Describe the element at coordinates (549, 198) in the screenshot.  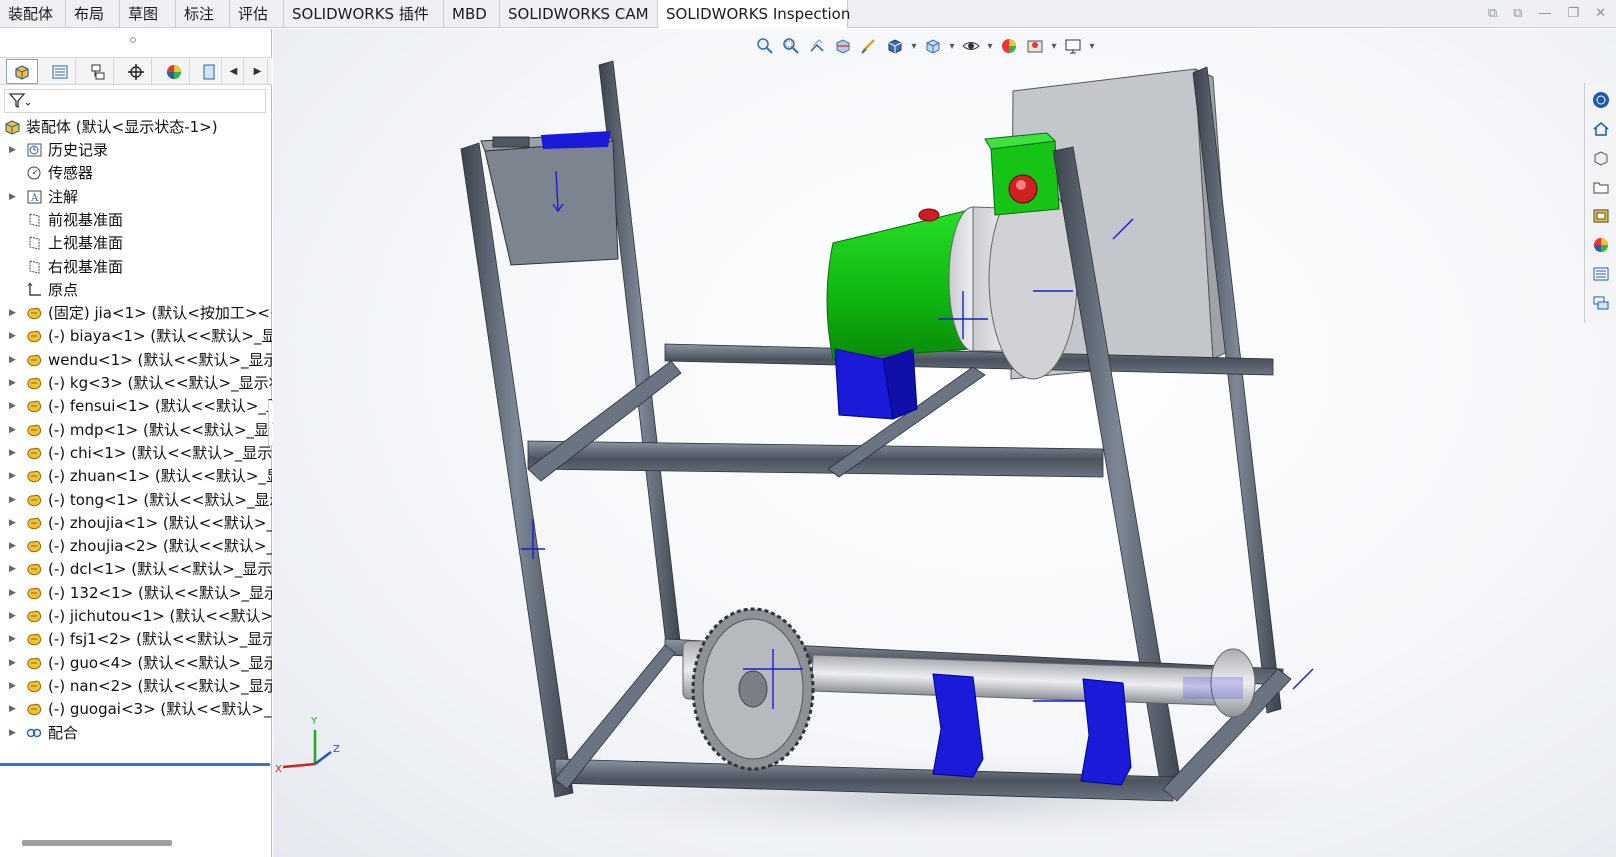
I see `control-box` at that location.